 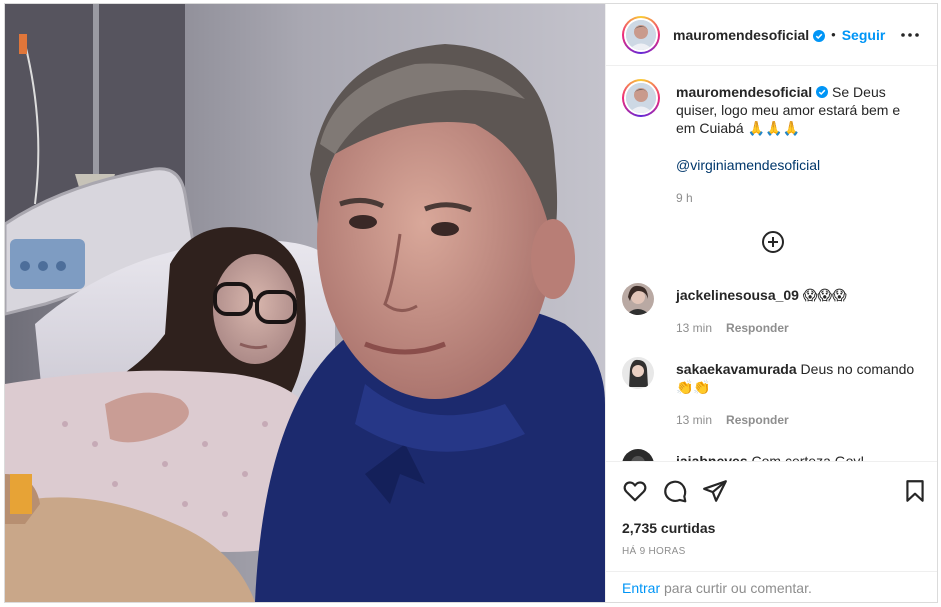 I want to click on author-username: mauromendesoficial, so click(x=741, y=35).